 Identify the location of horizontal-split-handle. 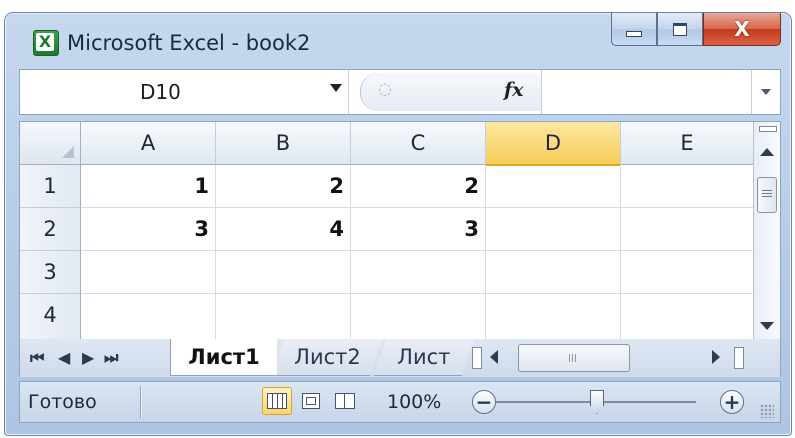
(739, 358).